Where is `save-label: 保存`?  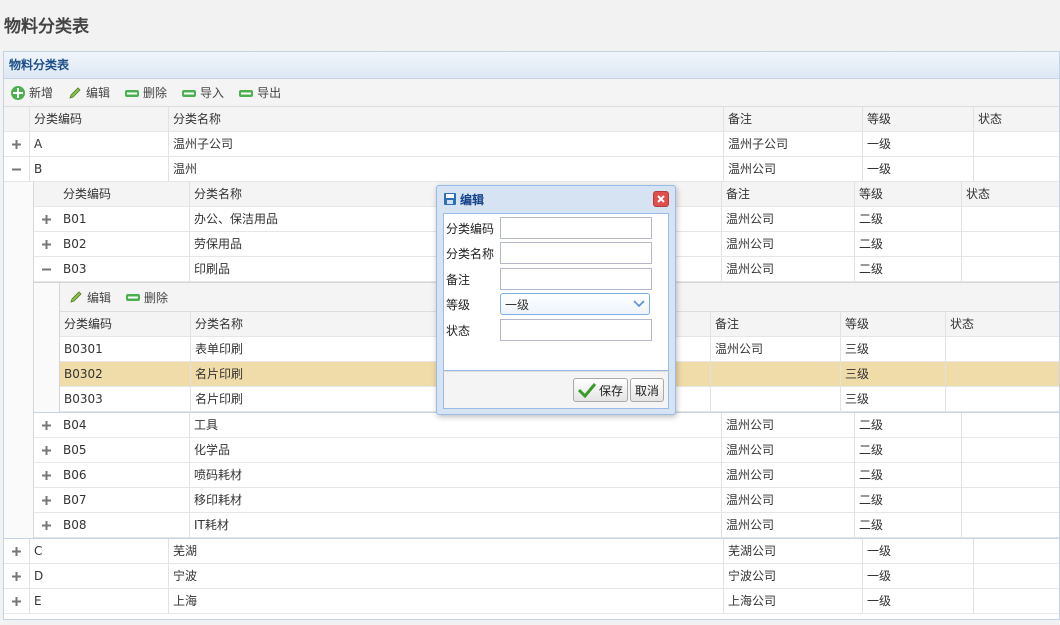
save-label: 保存 is located at coordinates (611, 390).